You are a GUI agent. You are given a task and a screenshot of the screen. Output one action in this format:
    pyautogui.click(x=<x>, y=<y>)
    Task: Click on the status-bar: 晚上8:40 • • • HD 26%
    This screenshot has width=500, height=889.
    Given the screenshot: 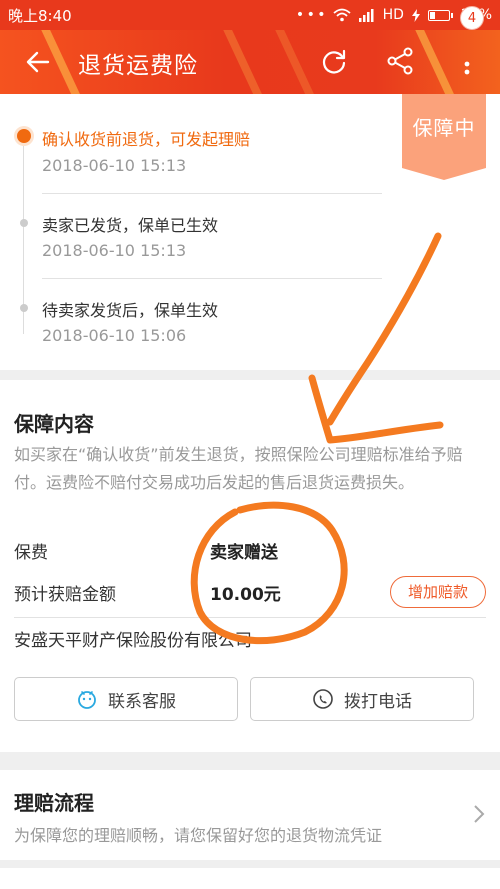 What is the action you would take?
    pyautogui.click(x=250, y=15)
    